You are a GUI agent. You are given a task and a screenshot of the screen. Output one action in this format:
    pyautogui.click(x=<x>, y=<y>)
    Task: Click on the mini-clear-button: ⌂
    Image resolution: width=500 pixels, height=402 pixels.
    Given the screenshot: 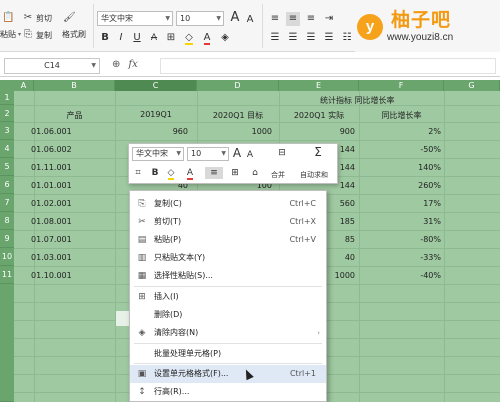 What is the action you would take?
    pyautogui.click(x=255, y=173)
    